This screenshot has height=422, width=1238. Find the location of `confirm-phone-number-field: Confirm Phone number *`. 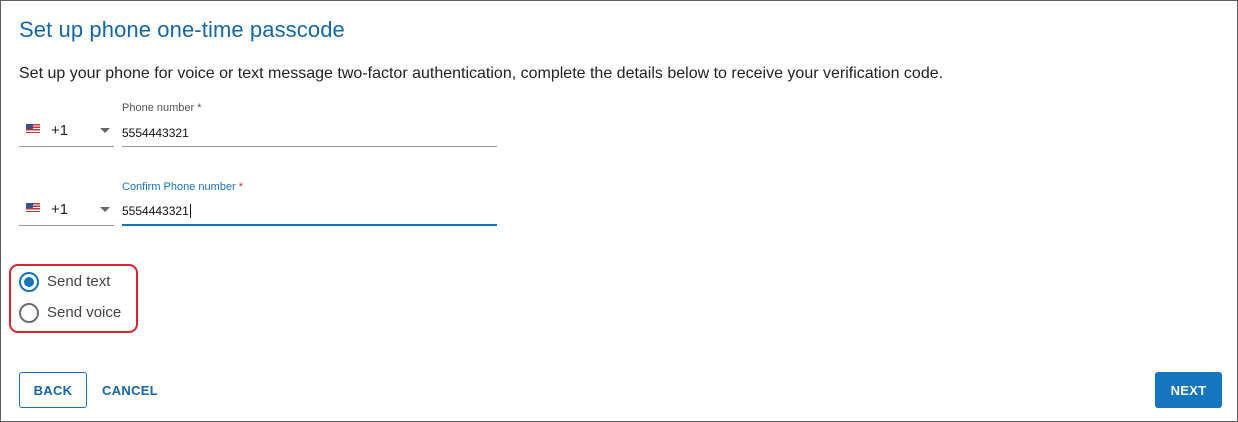

confirm-phone-number-field: Confirm Phone number * is located at coordinates (309, 202).